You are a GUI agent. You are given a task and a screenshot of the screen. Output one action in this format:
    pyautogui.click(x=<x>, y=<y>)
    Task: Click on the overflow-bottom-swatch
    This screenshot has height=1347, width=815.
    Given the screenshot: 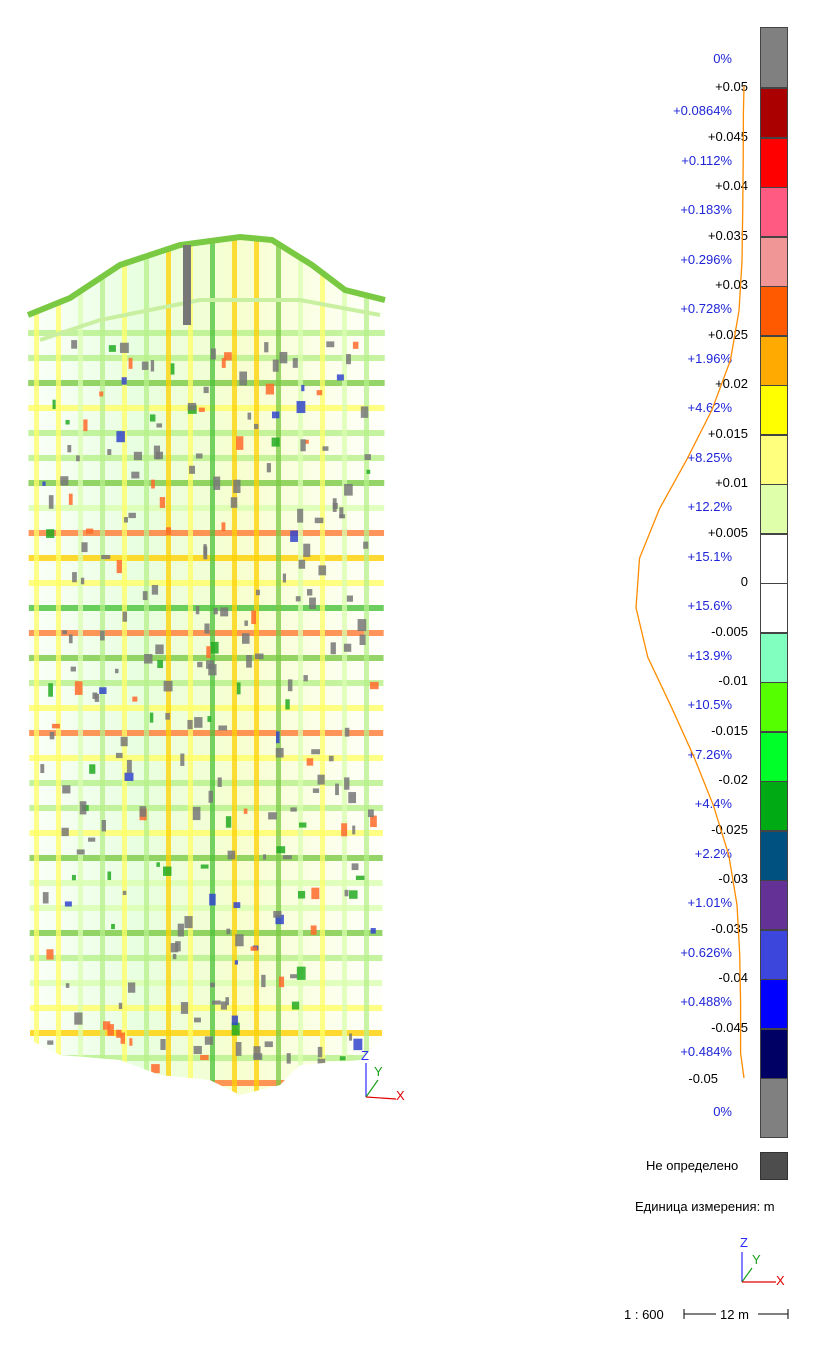 What is the action you would take?
    pyautogui.click(x=774, y=1108)
    